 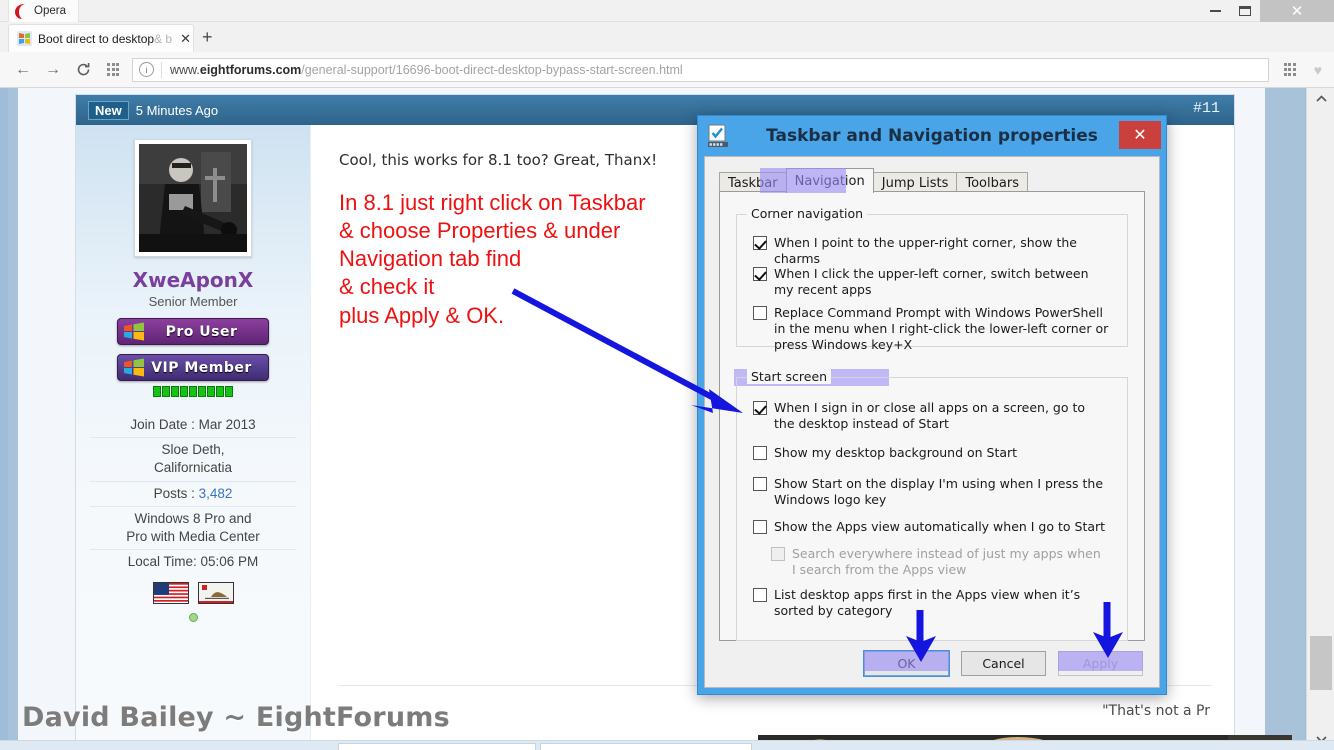 What do you see at coordinates (760, 484) in the screenshot?
I see `checkbox-show-start-on-display` at bounding box center [760, 484].